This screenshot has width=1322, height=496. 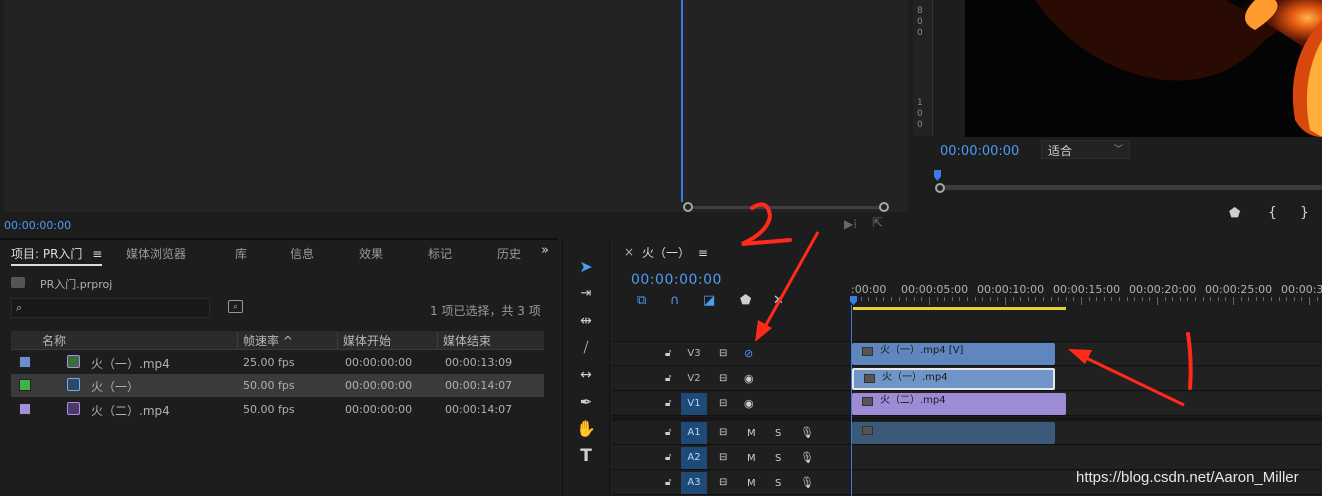 I want to click on marker-icon: ⬟, so click(x=1234, y=213).